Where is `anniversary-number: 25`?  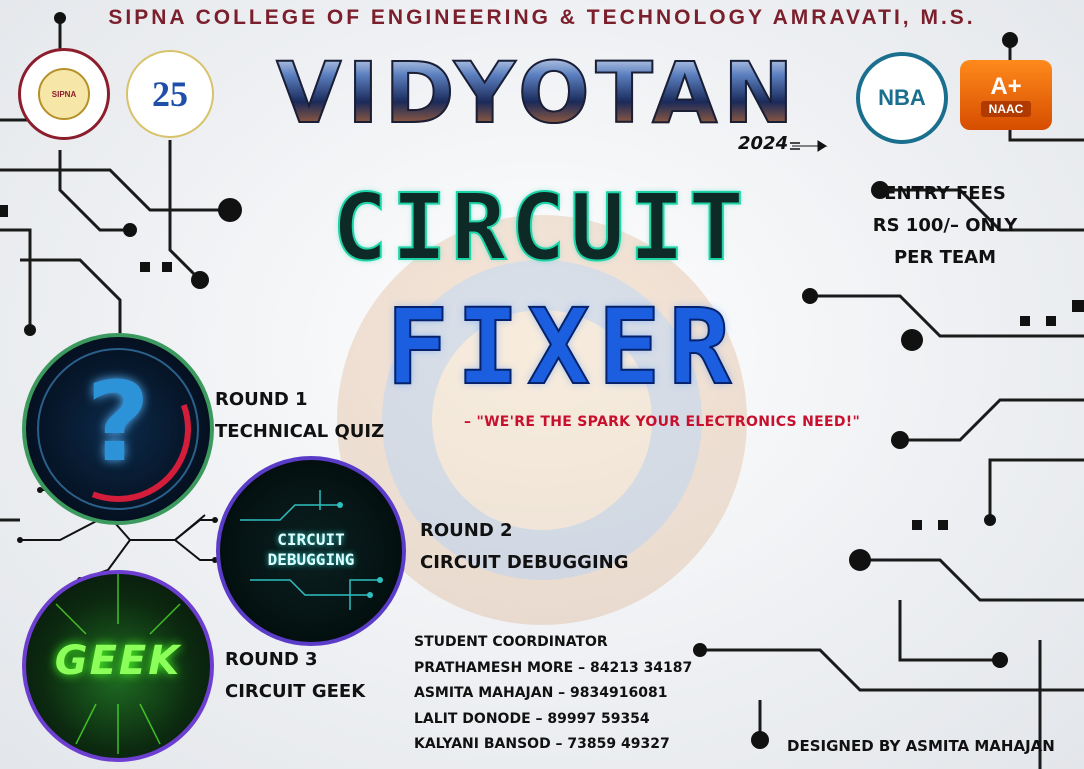
anniversary-number: 25 is located at coordinates (170, 94).